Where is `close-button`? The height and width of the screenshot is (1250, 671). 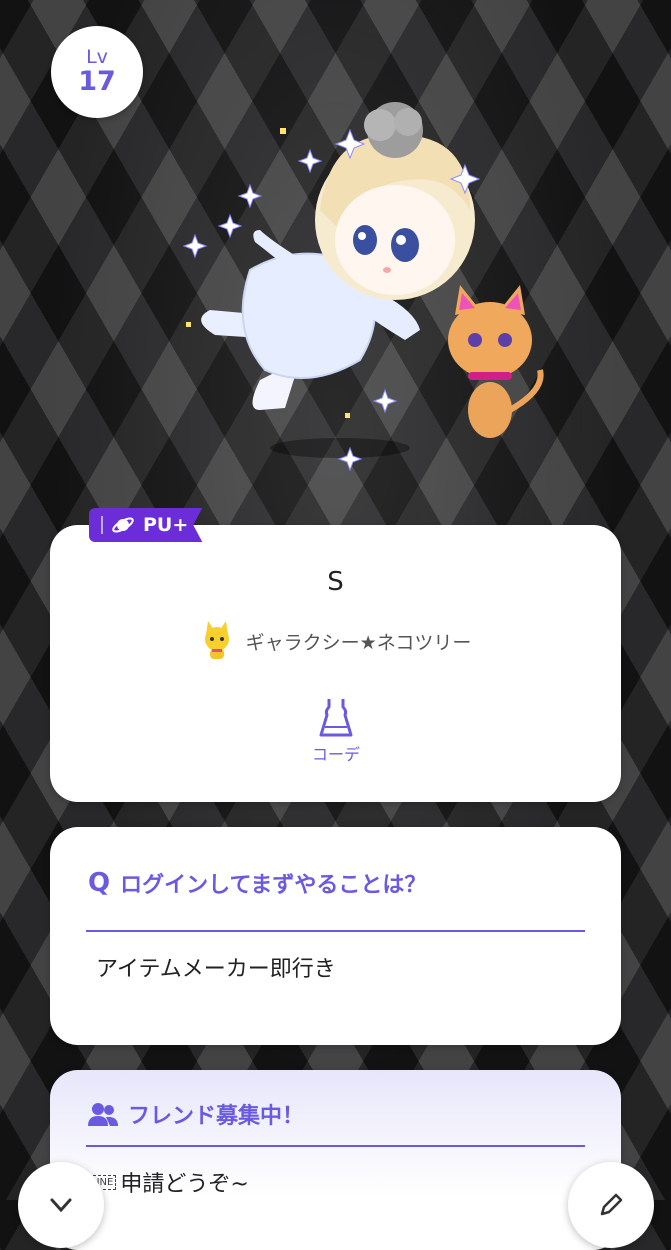 close-button is located at coordinates (61, 1205).